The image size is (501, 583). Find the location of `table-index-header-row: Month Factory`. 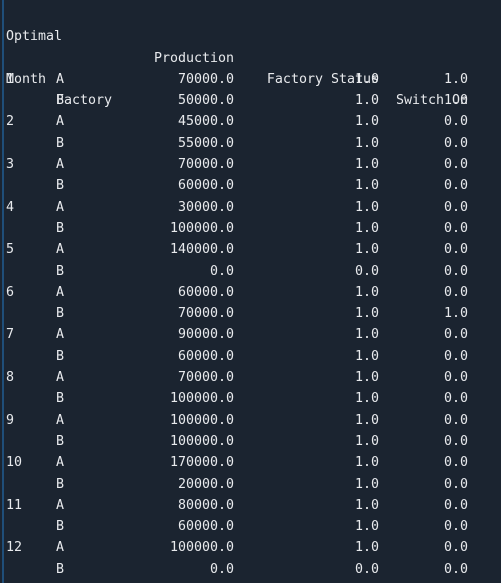

table-index-header-row: Month Factory is located at coordinates (250, 78).